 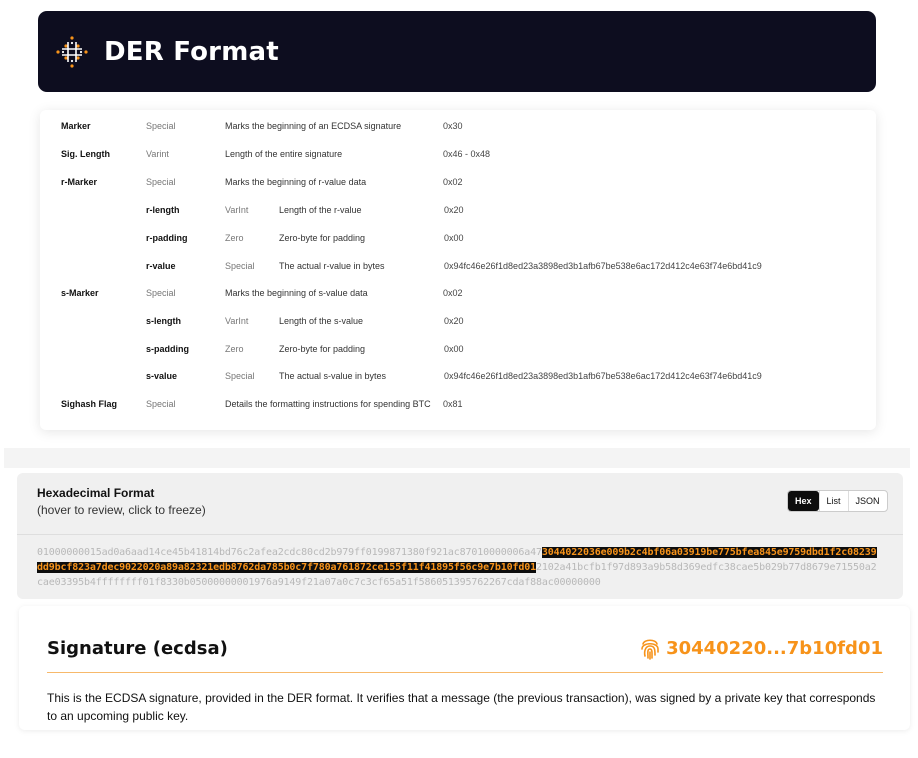 I want to click on signature-value-text: 30440220...7b10fd01, so click(x=774, y=648).